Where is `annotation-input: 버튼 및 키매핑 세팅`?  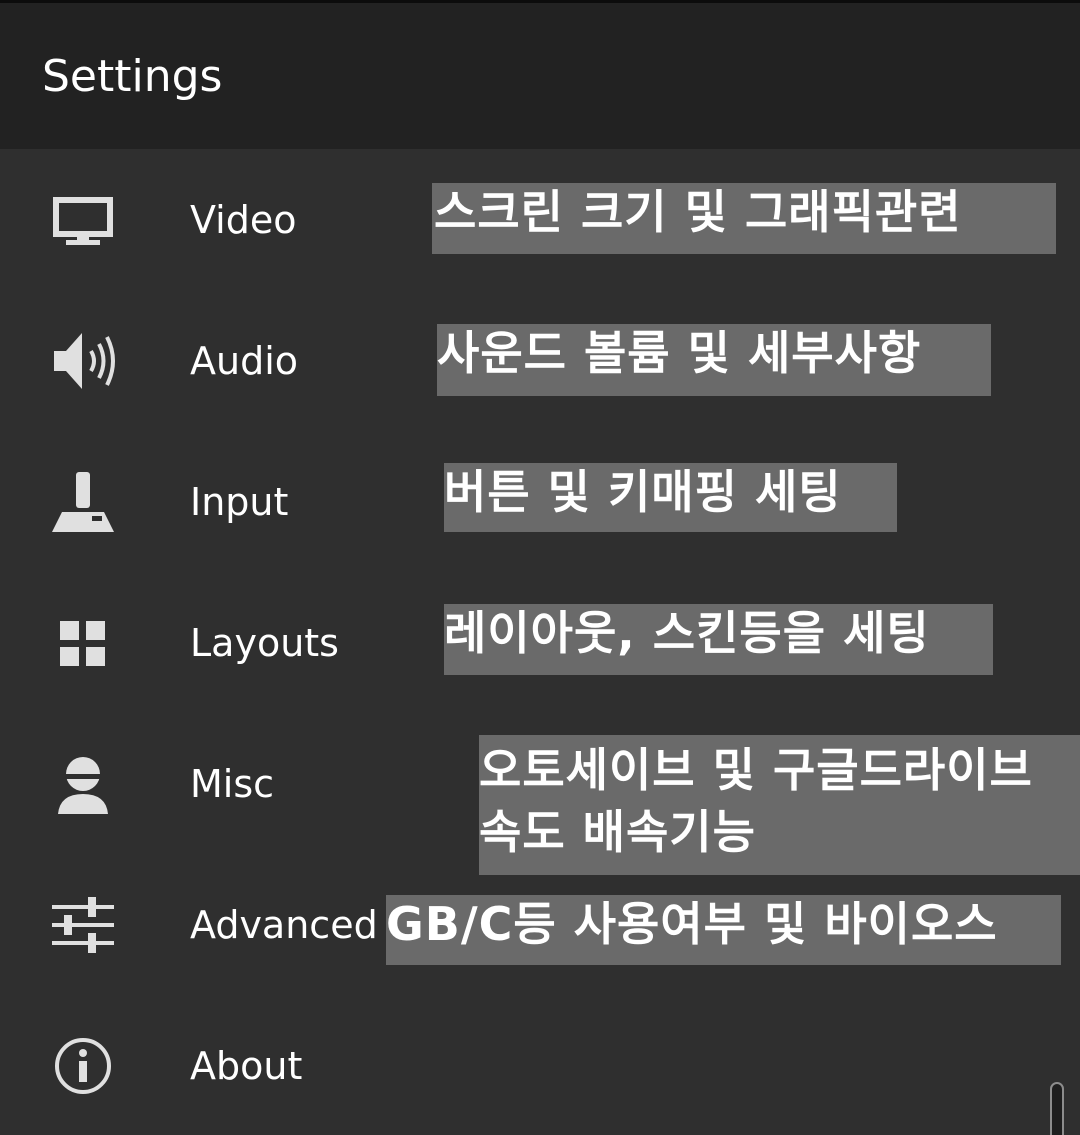
annotation-input: 버튼 및 키매핑 세팅 is located at coordinates (670, 497).